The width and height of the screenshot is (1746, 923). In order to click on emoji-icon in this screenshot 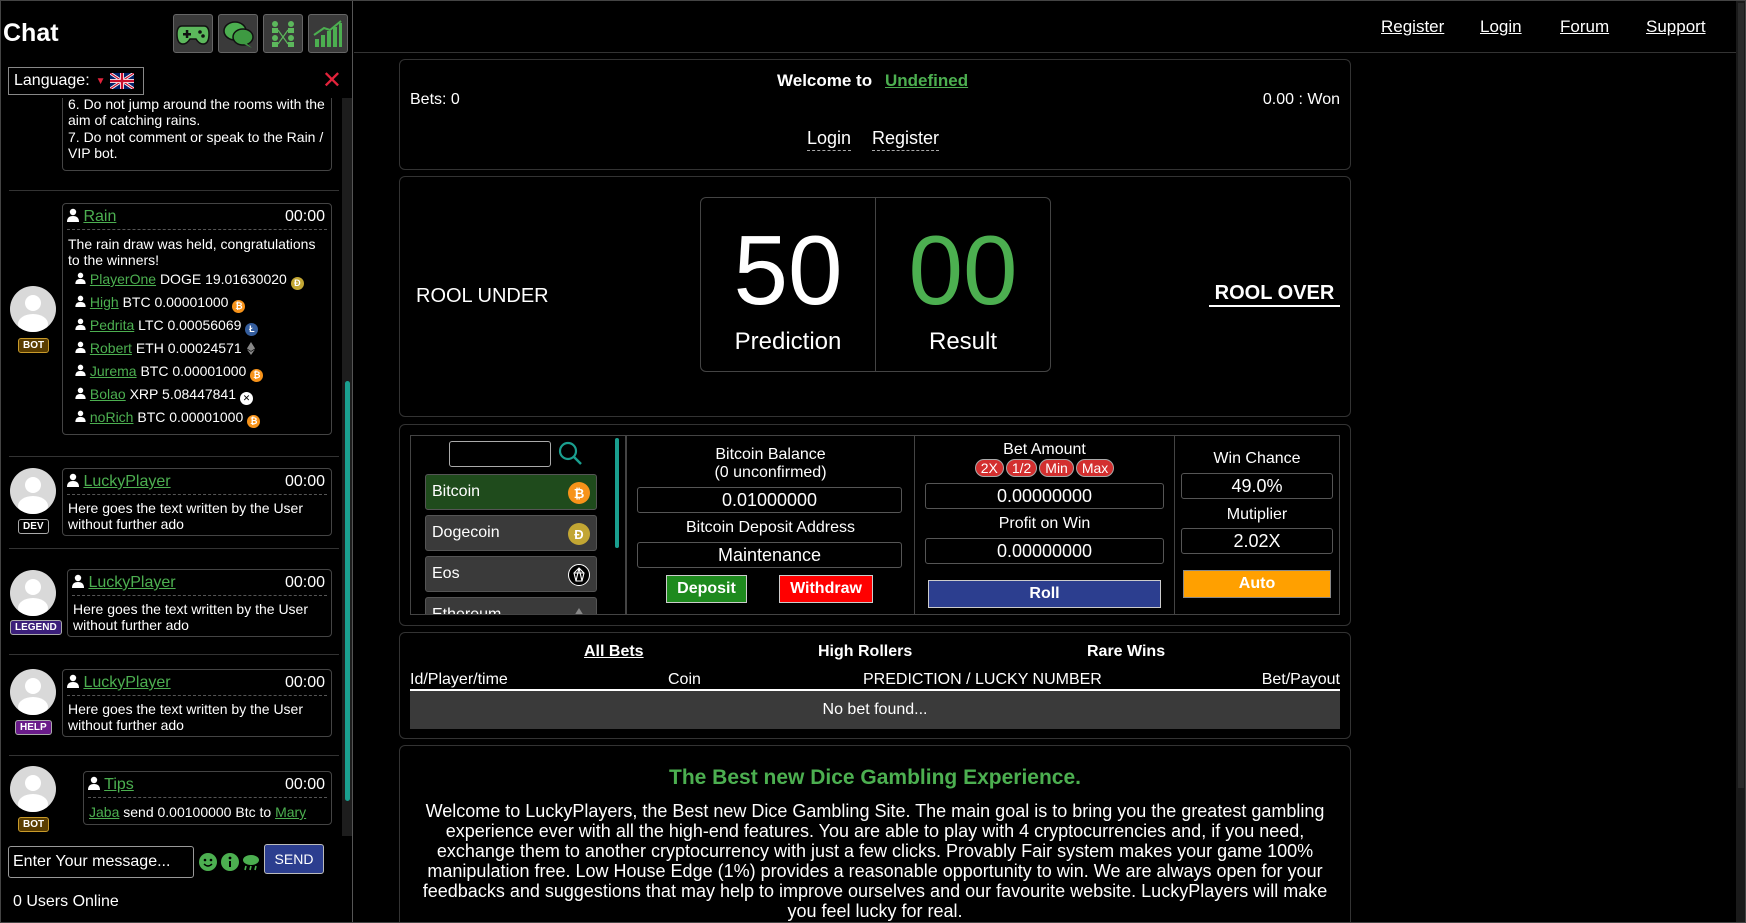, I will do `click(208, 862)`.